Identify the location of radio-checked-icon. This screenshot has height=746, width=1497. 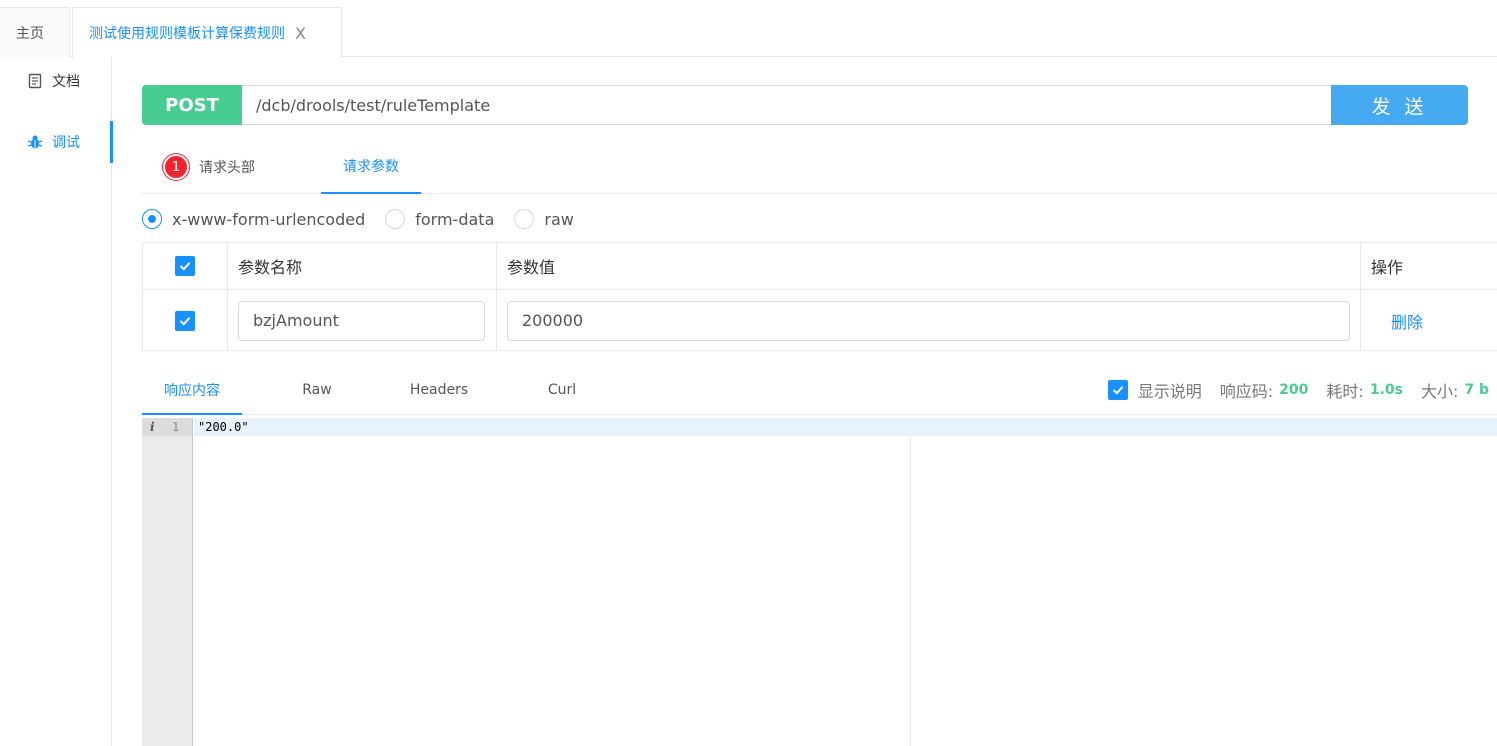
(152, 219).